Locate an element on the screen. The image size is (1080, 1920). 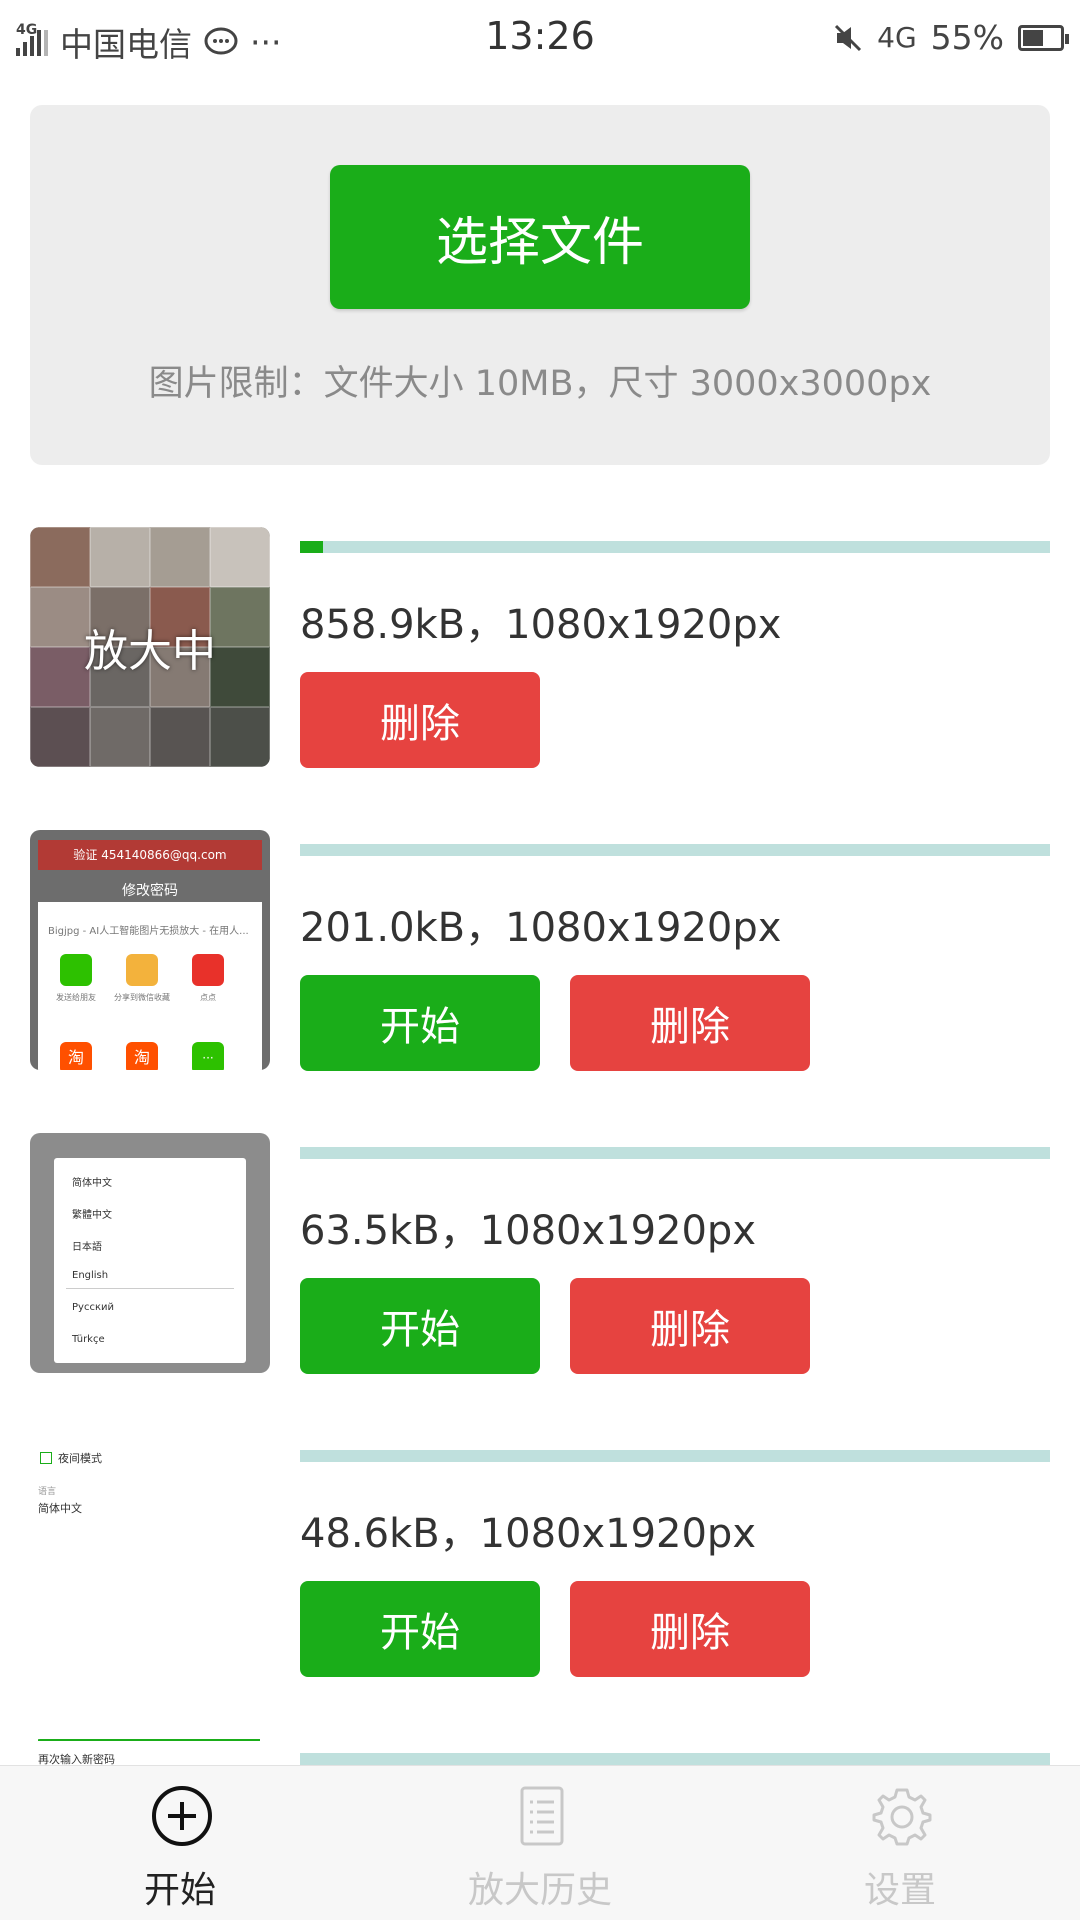
status-right: 4G 55% is located at coordinates (951, 37).